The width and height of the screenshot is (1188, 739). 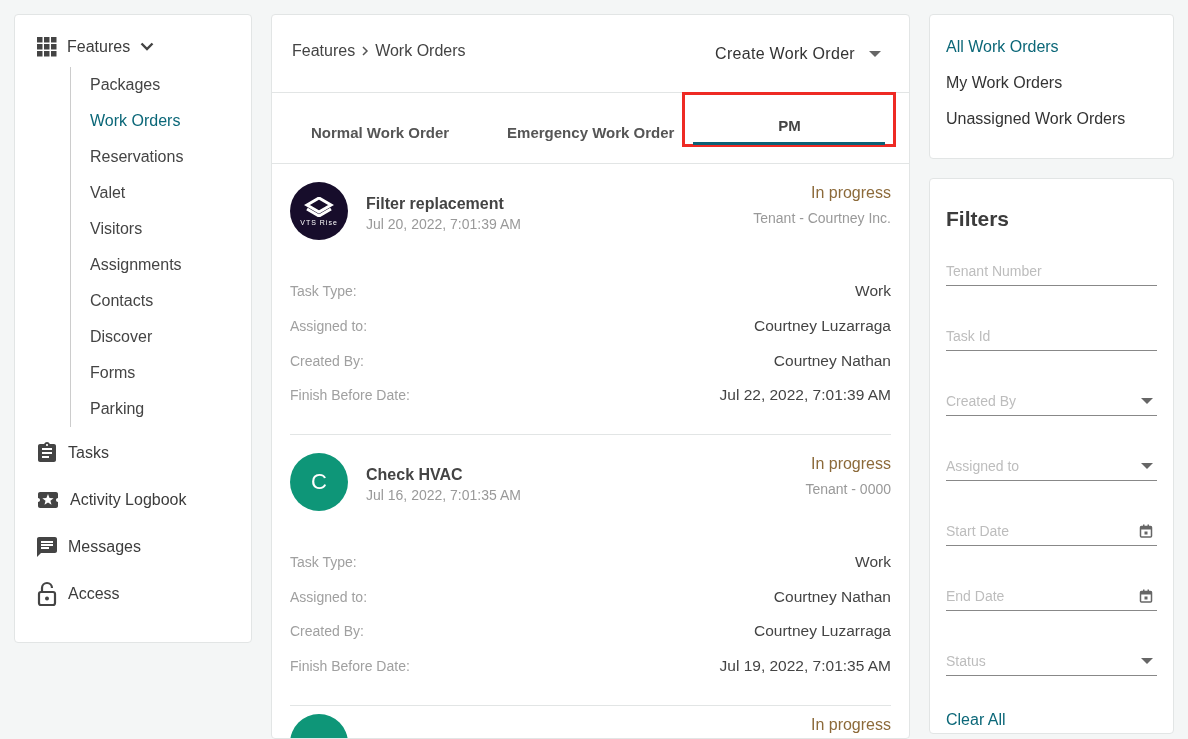 I want to click on clipboard-icon, so click(x=47, y=452).